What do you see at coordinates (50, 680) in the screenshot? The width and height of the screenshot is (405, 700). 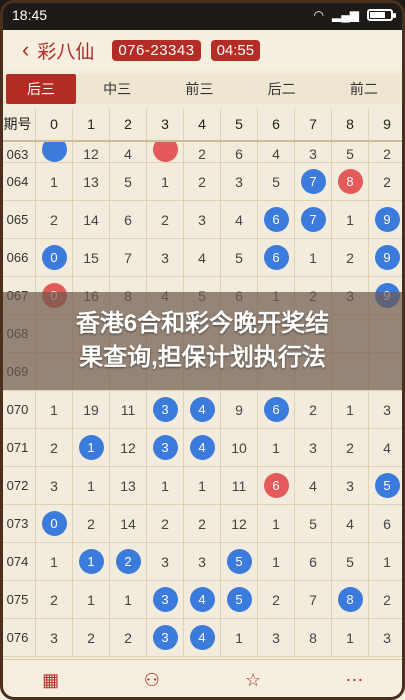 I see `nav-home-icon: ▦` at bounding box center [50, 680].